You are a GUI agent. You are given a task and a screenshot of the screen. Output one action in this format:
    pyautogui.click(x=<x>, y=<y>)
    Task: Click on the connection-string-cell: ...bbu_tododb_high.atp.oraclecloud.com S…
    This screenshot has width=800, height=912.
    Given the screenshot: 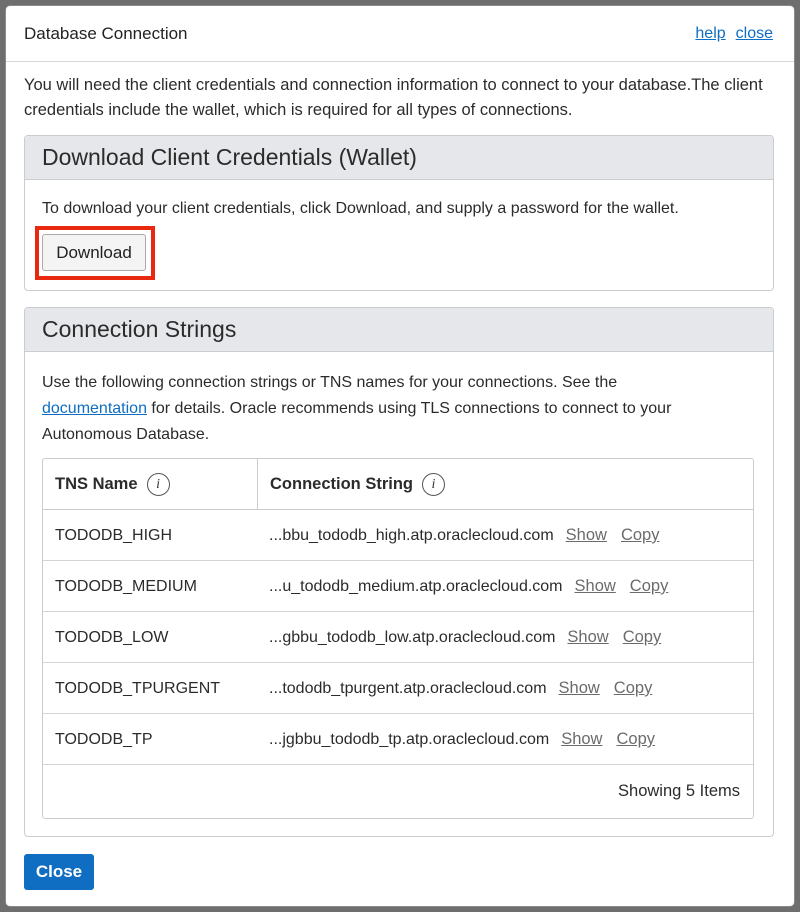 What is the action you would take?
    pyautogui.click(x=464, y=535)
    